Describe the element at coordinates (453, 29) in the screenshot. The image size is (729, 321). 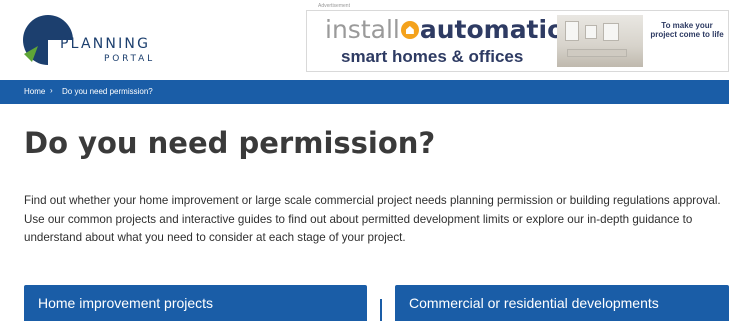
I see `ad-brand: install automation` at that location.